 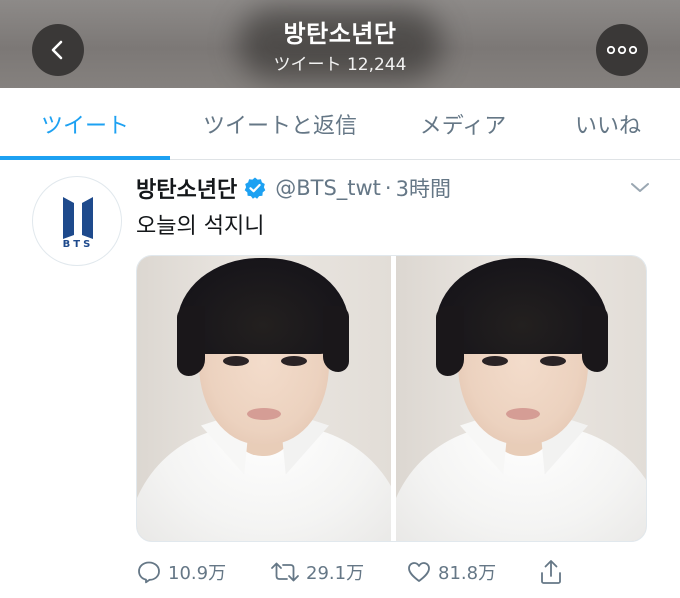 What do you see at coordinates (340, 65) in the screenshot?
I see `tweet-count: ツイート 12,244` at bounding box center [340, 65].